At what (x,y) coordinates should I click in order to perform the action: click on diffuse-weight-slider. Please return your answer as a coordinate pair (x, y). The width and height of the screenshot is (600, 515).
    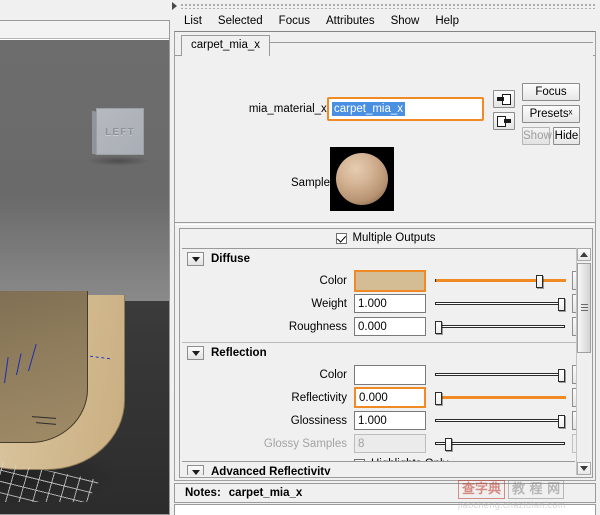
    Looking at the image, I should click on (500, 303).